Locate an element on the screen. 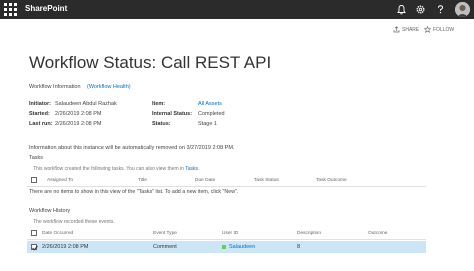  row-description: 8 is located at coordinates (299, 247).